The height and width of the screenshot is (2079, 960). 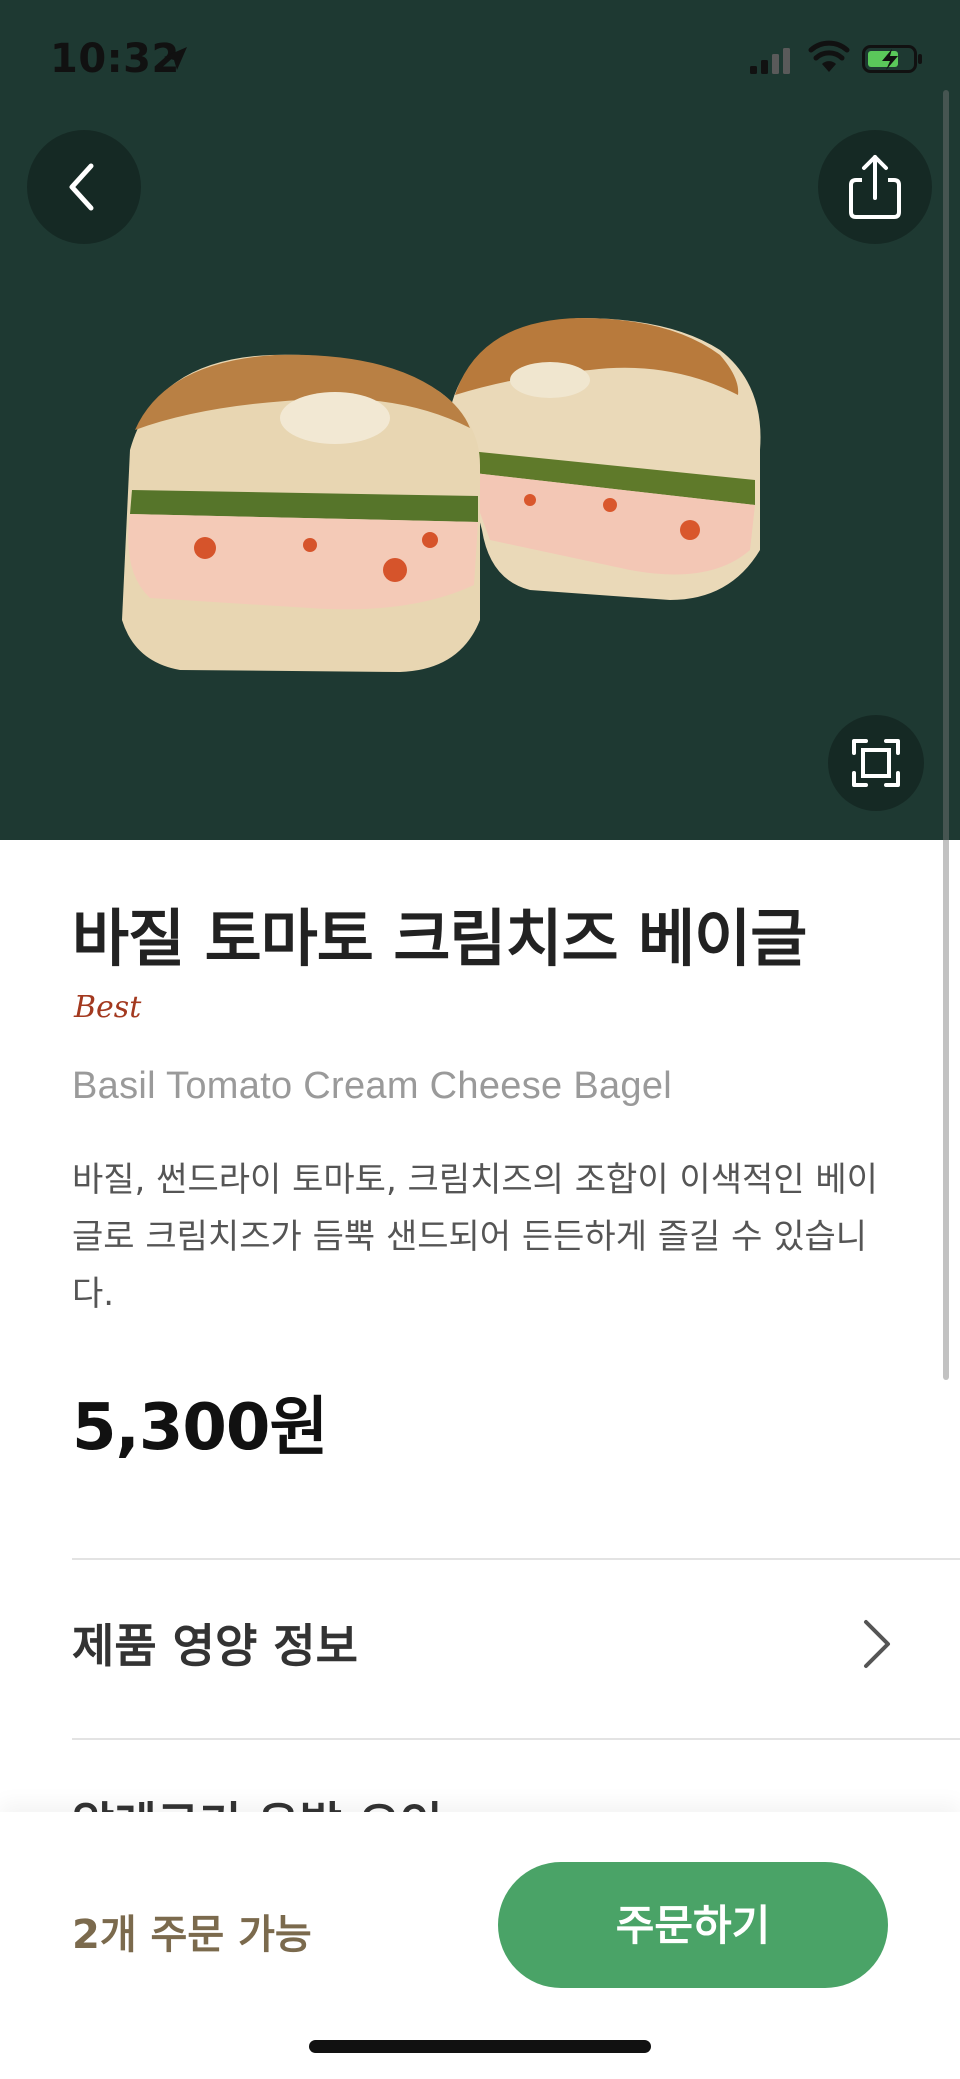 I want to click on nutrition-info-label: 제품 영양 정보, so click(x=215, y=1646).